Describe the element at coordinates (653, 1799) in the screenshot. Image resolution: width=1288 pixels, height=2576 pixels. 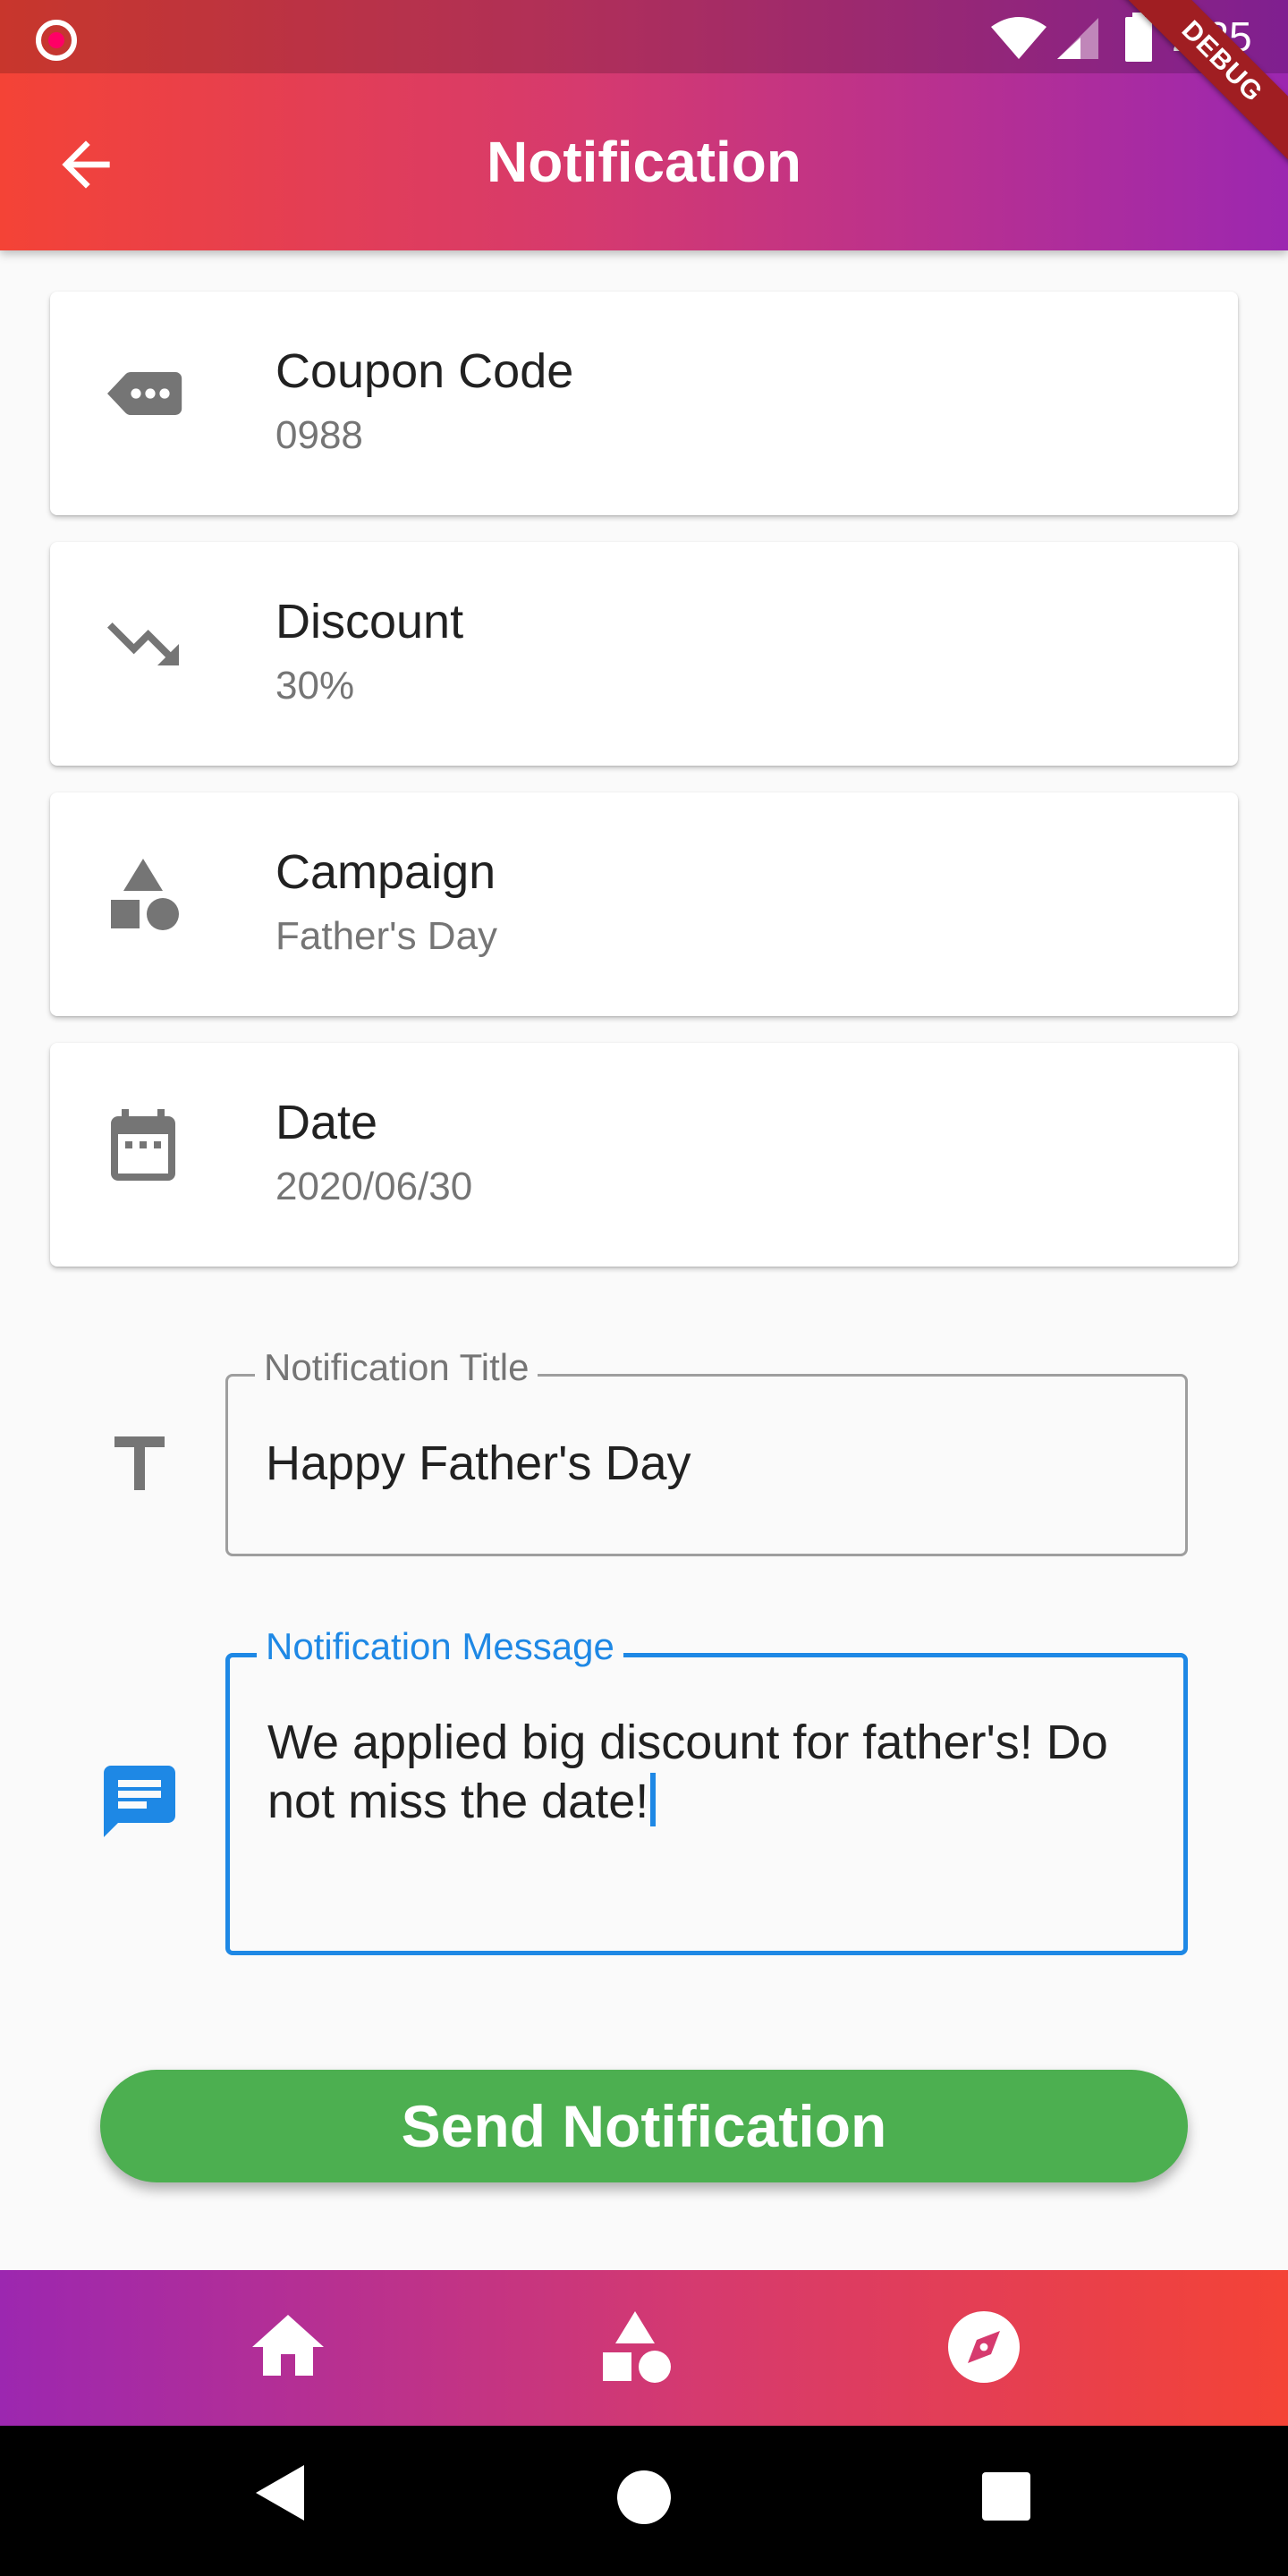
I see `text-caret` at that location.